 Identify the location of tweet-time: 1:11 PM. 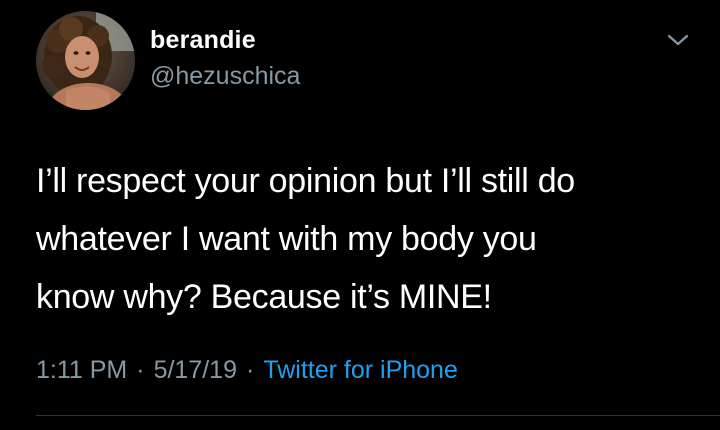
(81, 370).